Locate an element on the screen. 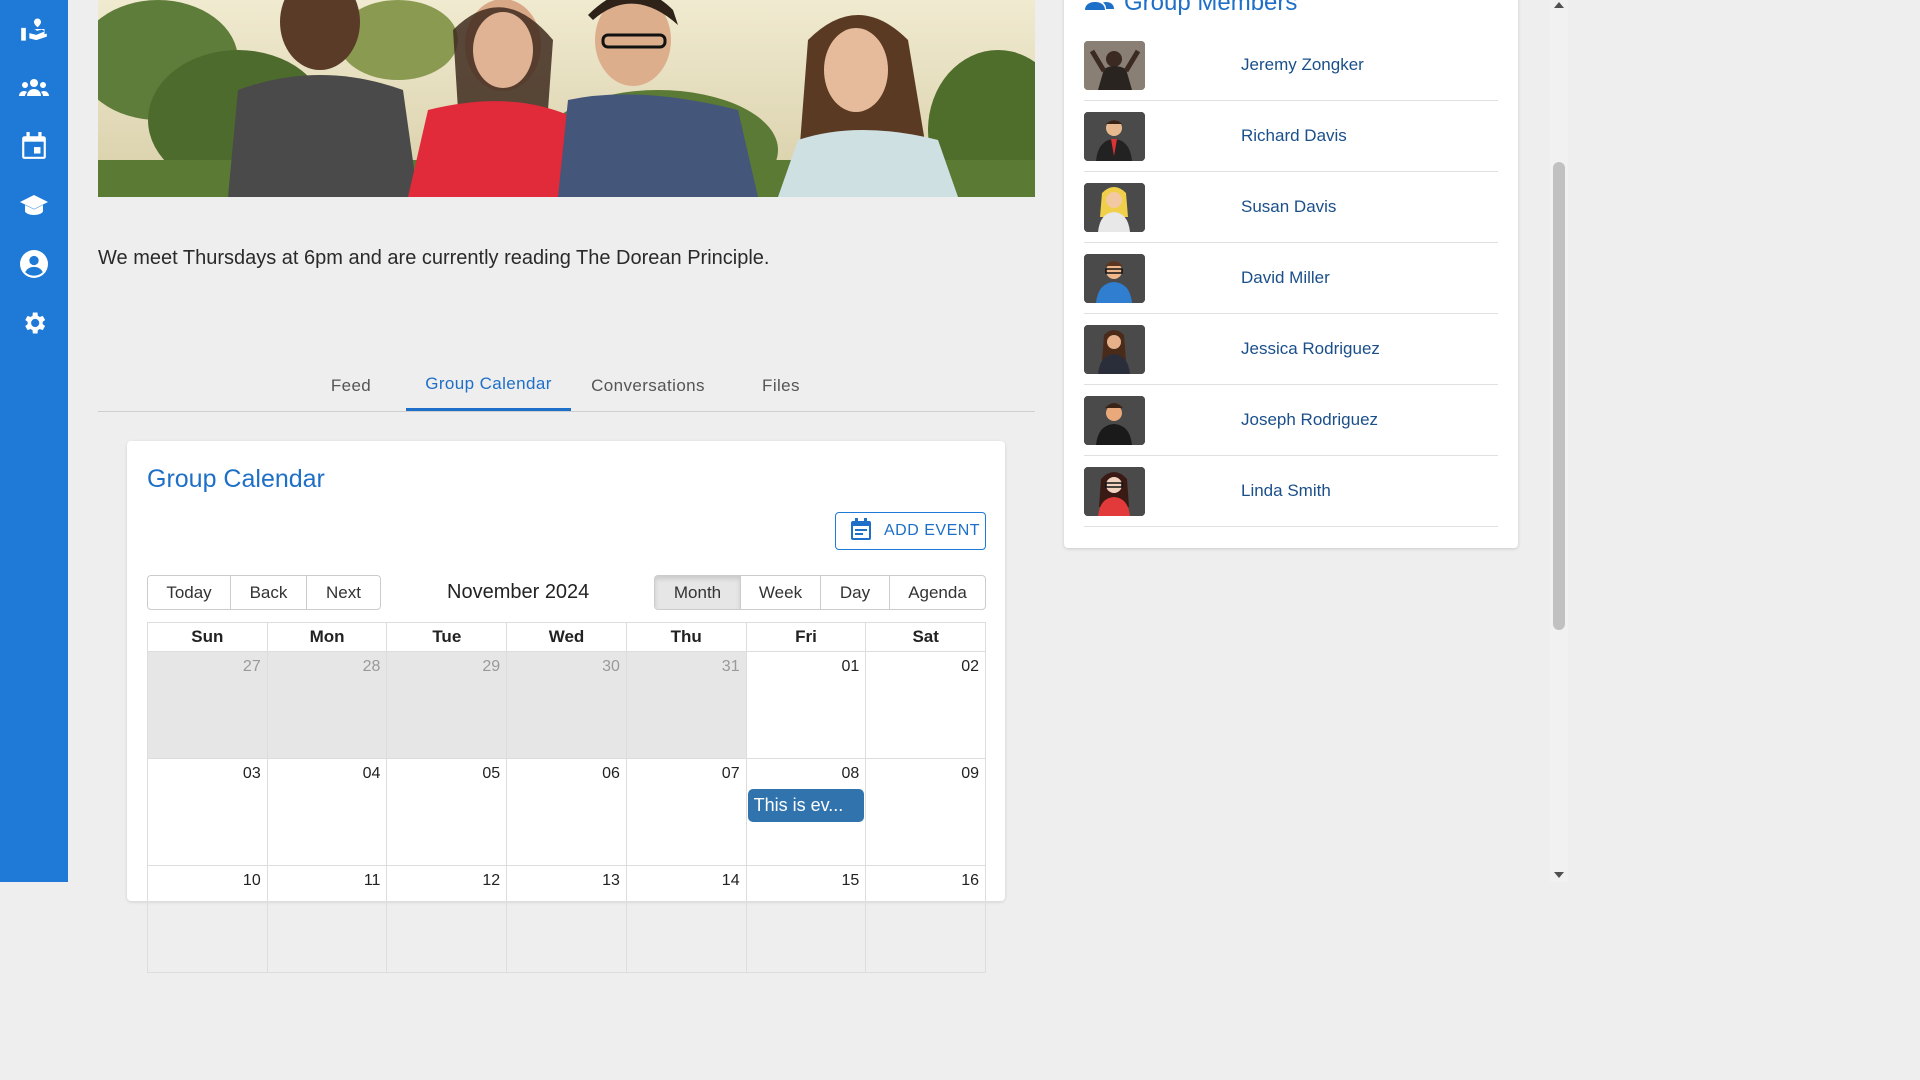  member-row: David Miller is located at coordinates (1291, 278).